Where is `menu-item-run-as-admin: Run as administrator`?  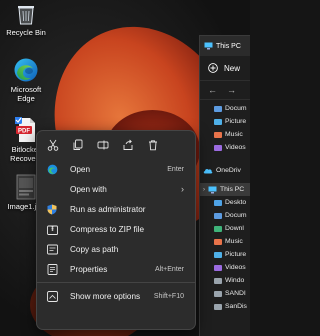 menu-item-run-as-admin: Run as administrator is located at coordinates (116, 209).